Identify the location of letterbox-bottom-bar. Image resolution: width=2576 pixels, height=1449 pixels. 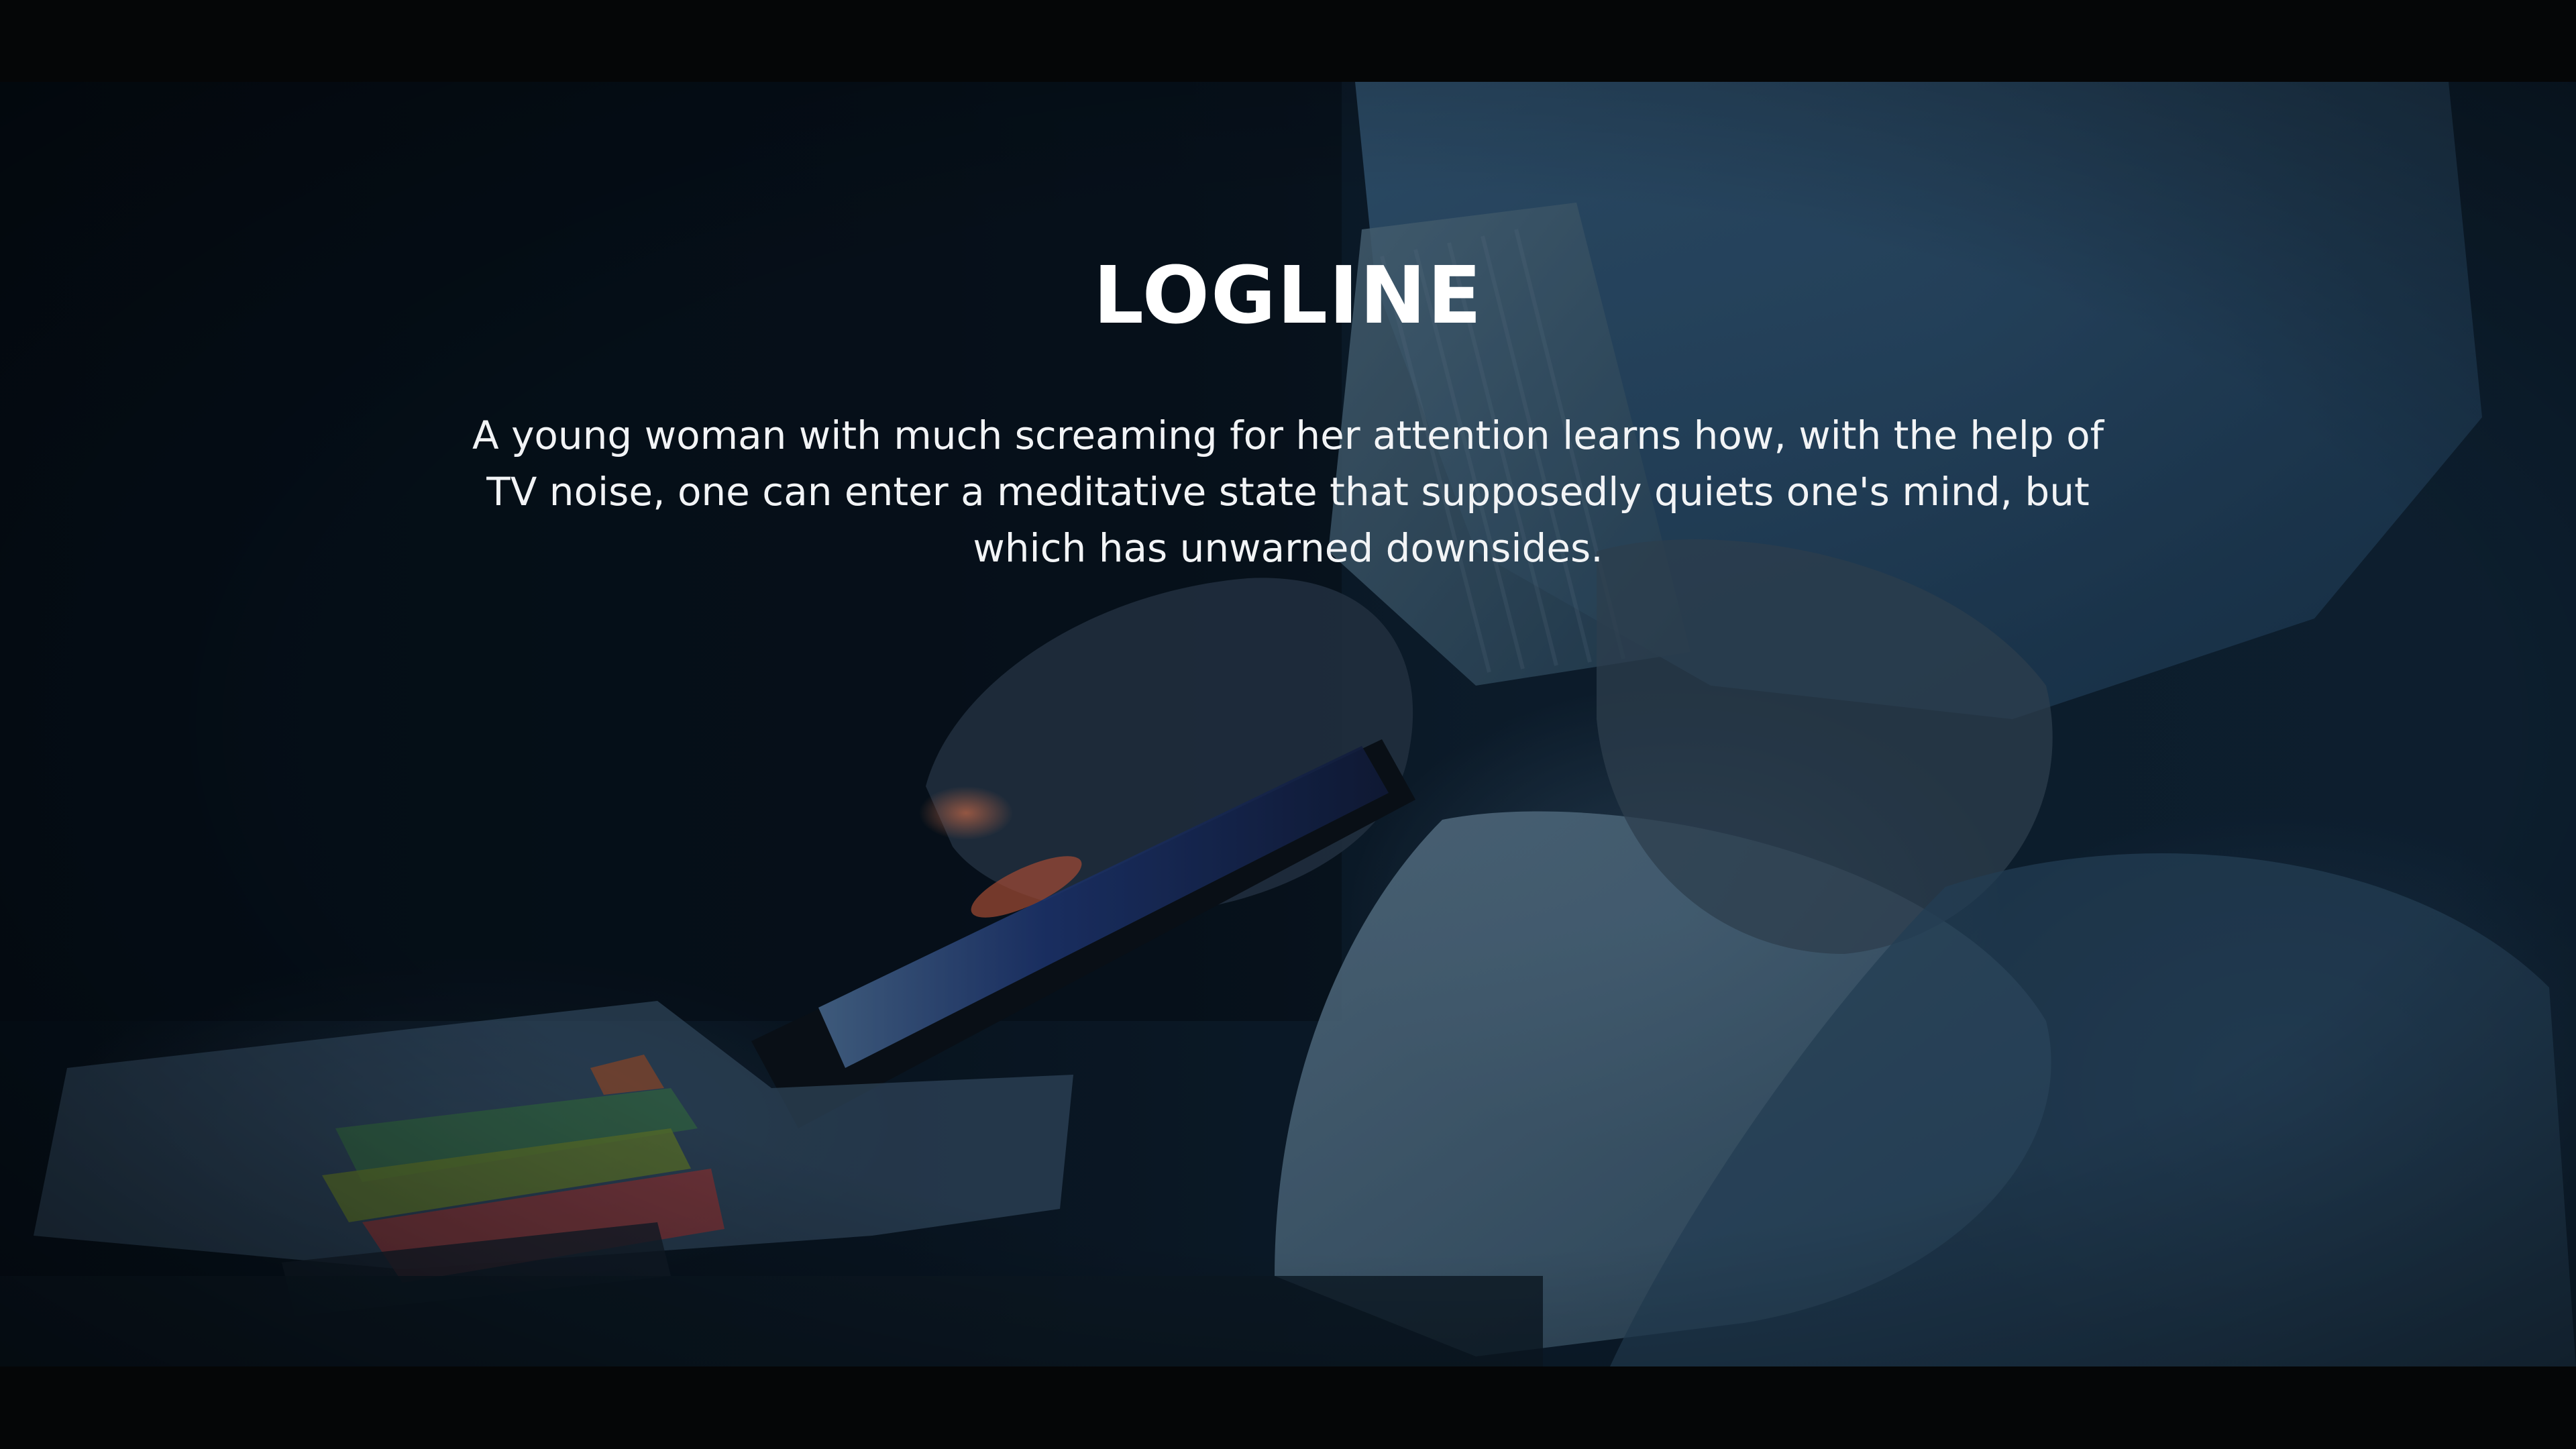
(1288, 1407).